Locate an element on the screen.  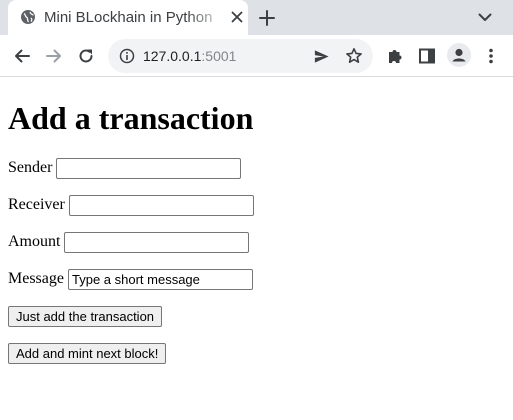
chevron-down-icon is located at coordinates (485, 17).